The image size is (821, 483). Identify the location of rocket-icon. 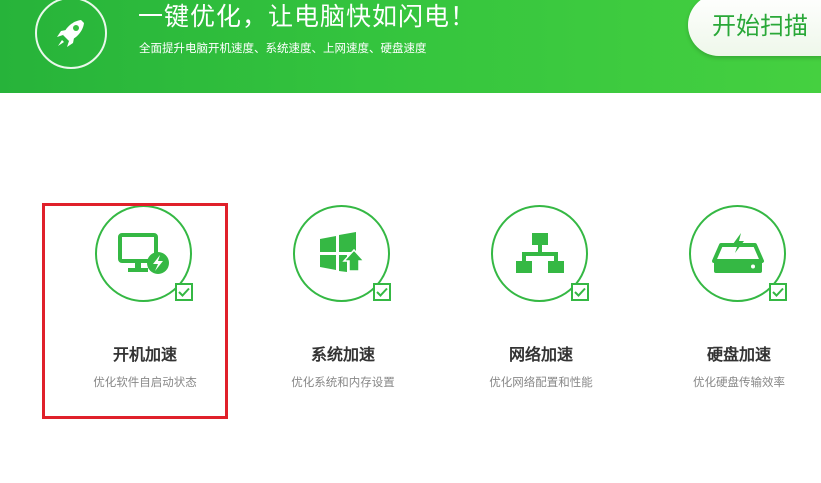
(71, 34).